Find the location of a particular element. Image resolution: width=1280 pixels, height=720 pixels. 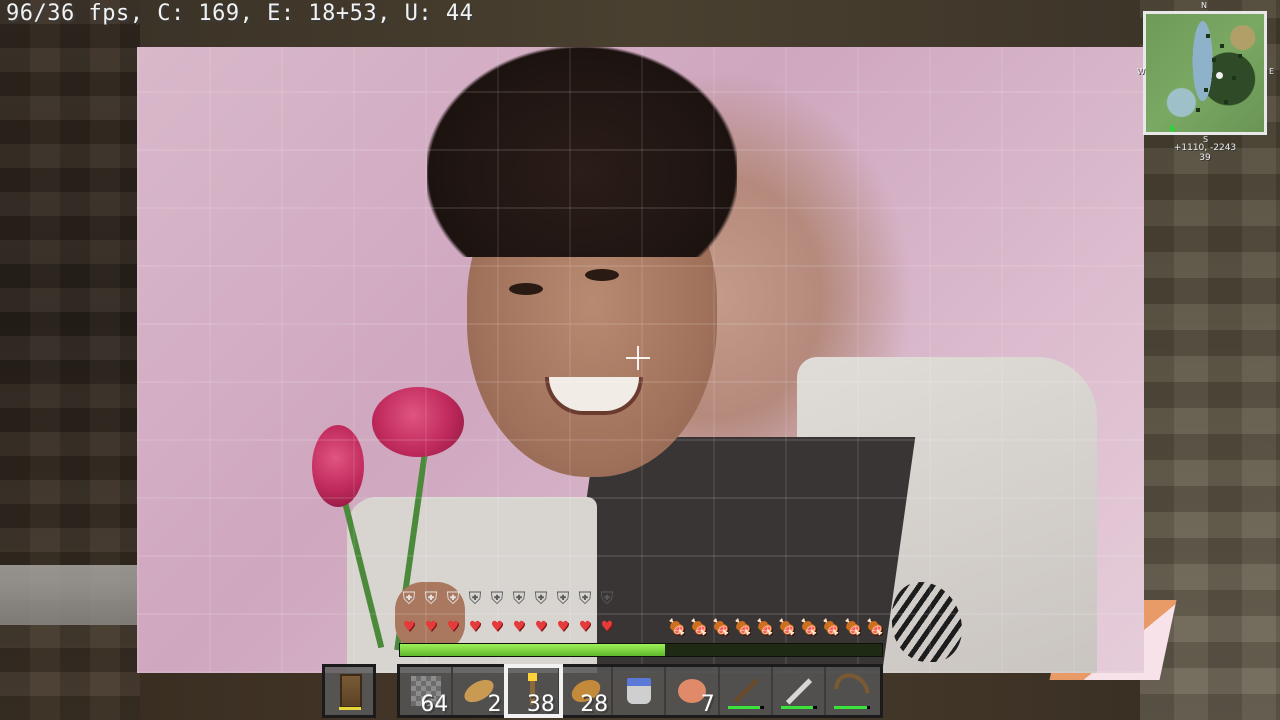

coordinates: +1110, -2243 39 is located at coordinates (1205, 153).